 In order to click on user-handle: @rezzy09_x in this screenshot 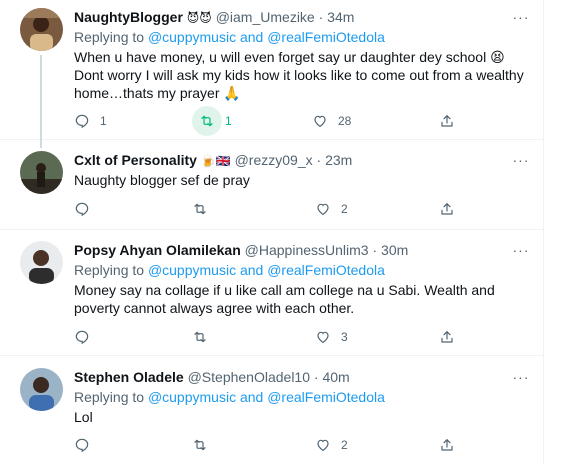, I will do `click(274, 160)`.